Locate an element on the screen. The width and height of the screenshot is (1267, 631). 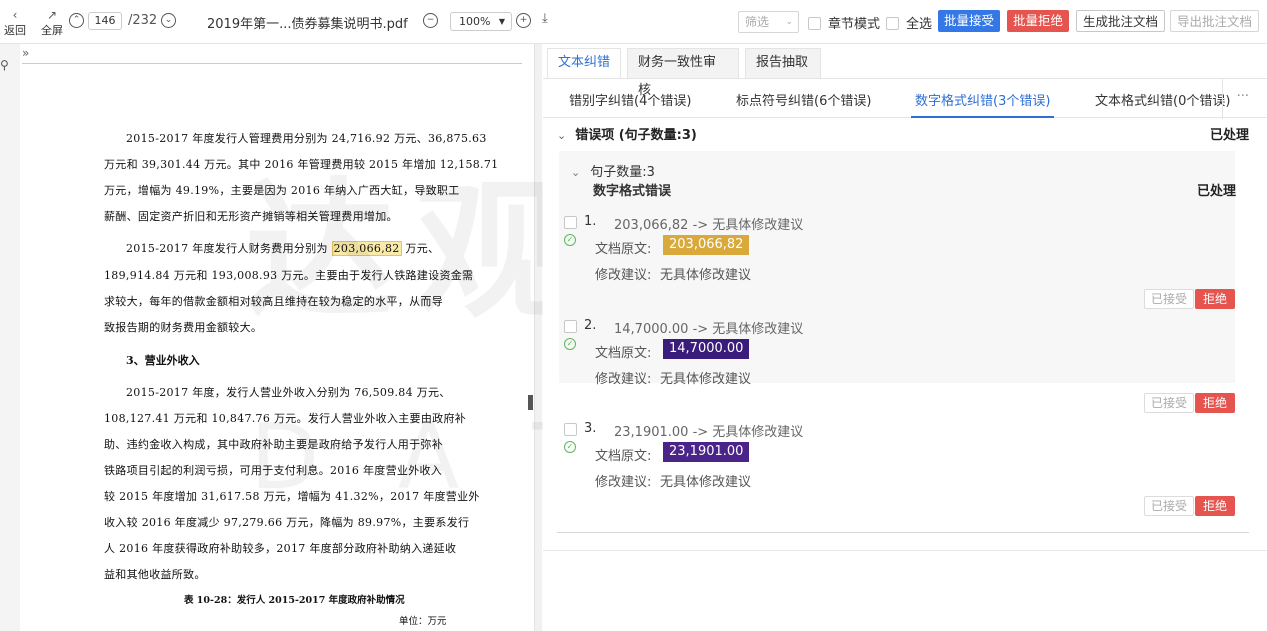
search-icon: ⚲ is located at coordinates (4, 65).